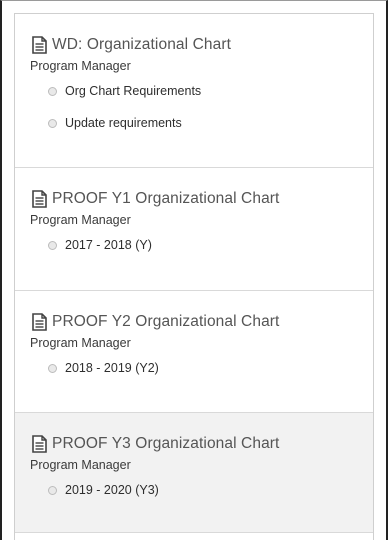  Describe the element at coordinates (210, 368) in the screenshot. I see `list-item: 2018 - 2019 (Y2)` at that location.